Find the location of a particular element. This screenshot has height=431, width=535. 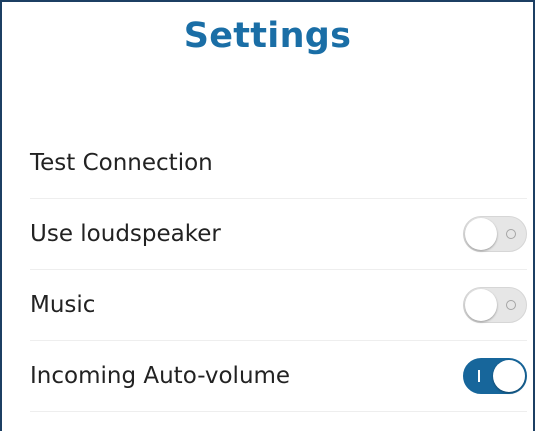

music-toggle is located at coordinates (495, 305).